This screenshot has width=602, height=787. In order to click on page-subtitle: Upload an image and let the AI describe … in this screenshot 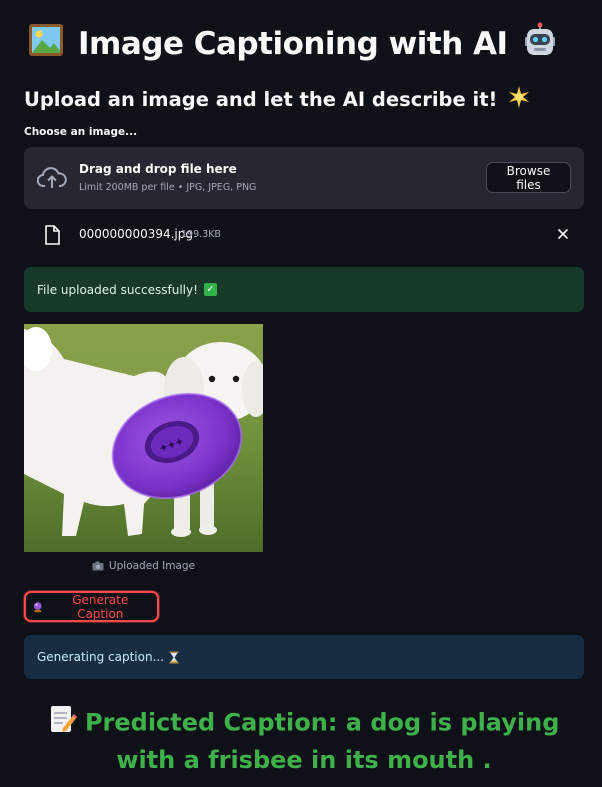, I will do `click(277, 99)`.